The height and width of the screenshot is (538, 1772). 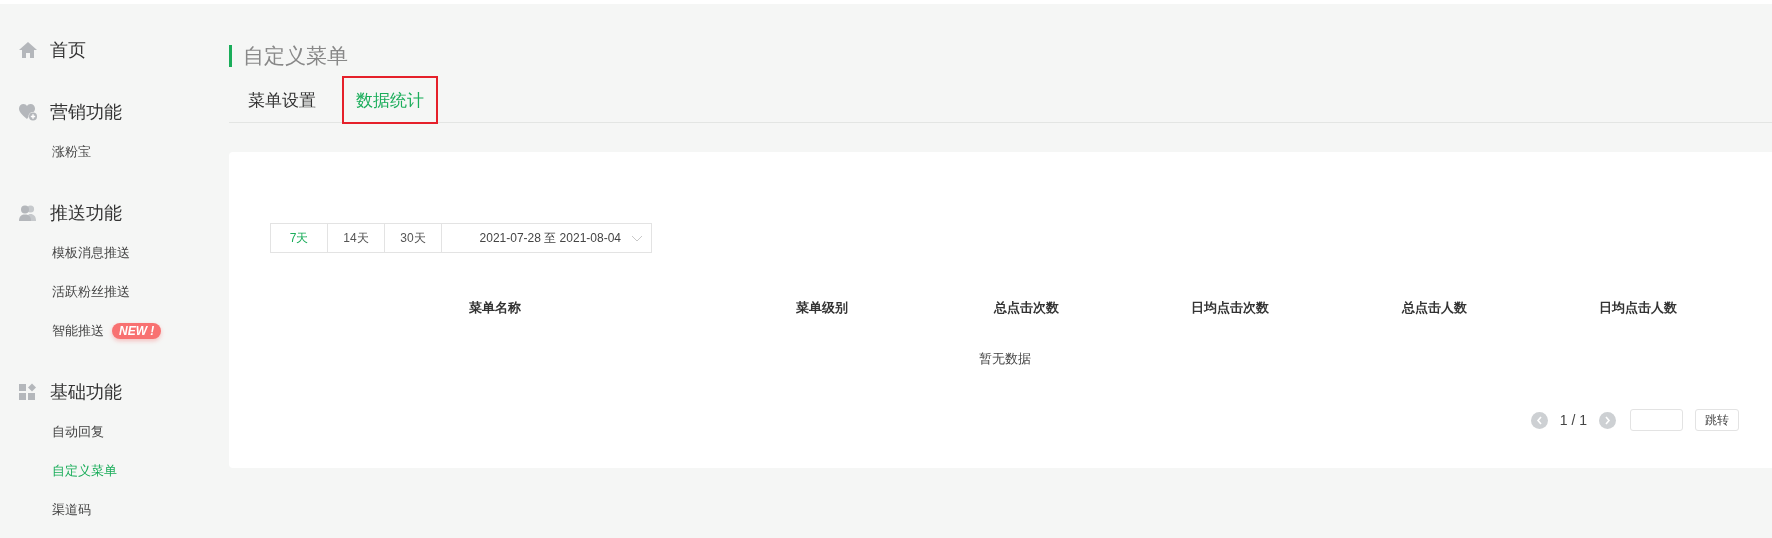 I want to click on page-indicator: 1 / 1, so click(x=1573, y=420).